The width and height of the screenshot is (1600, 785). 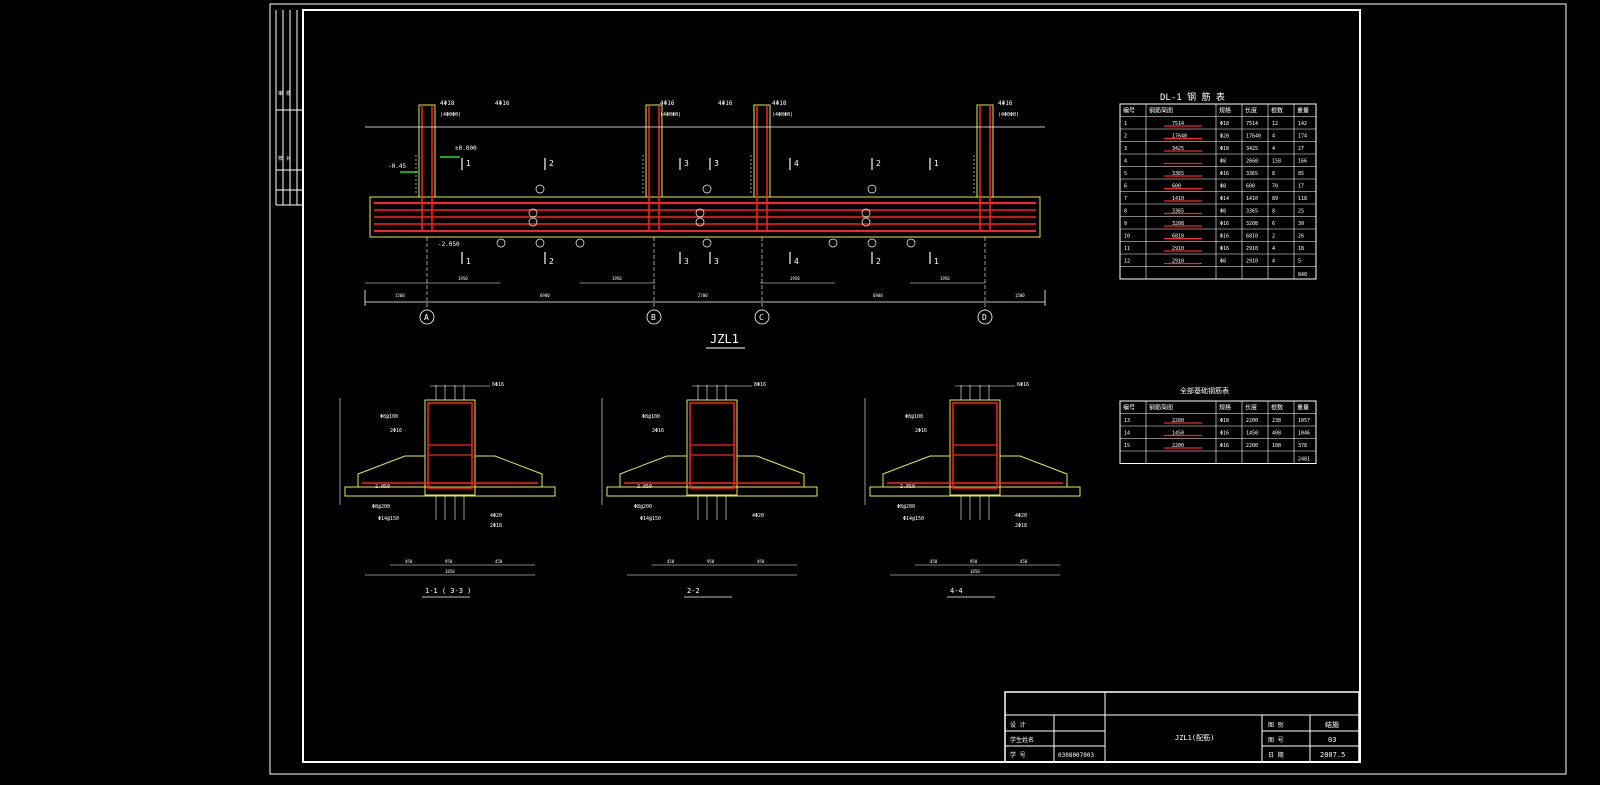 What do you see at coordinates (1332, 755) in the screenshot?
I see `tb-right-value-3: 2007.5` at bounding box center [1332, 755].